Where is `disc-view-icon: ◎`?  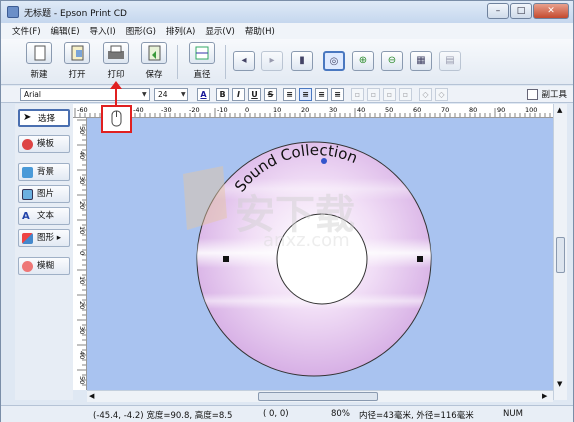
disc-view-icon: ◎ is located at coordinates (334, 61).